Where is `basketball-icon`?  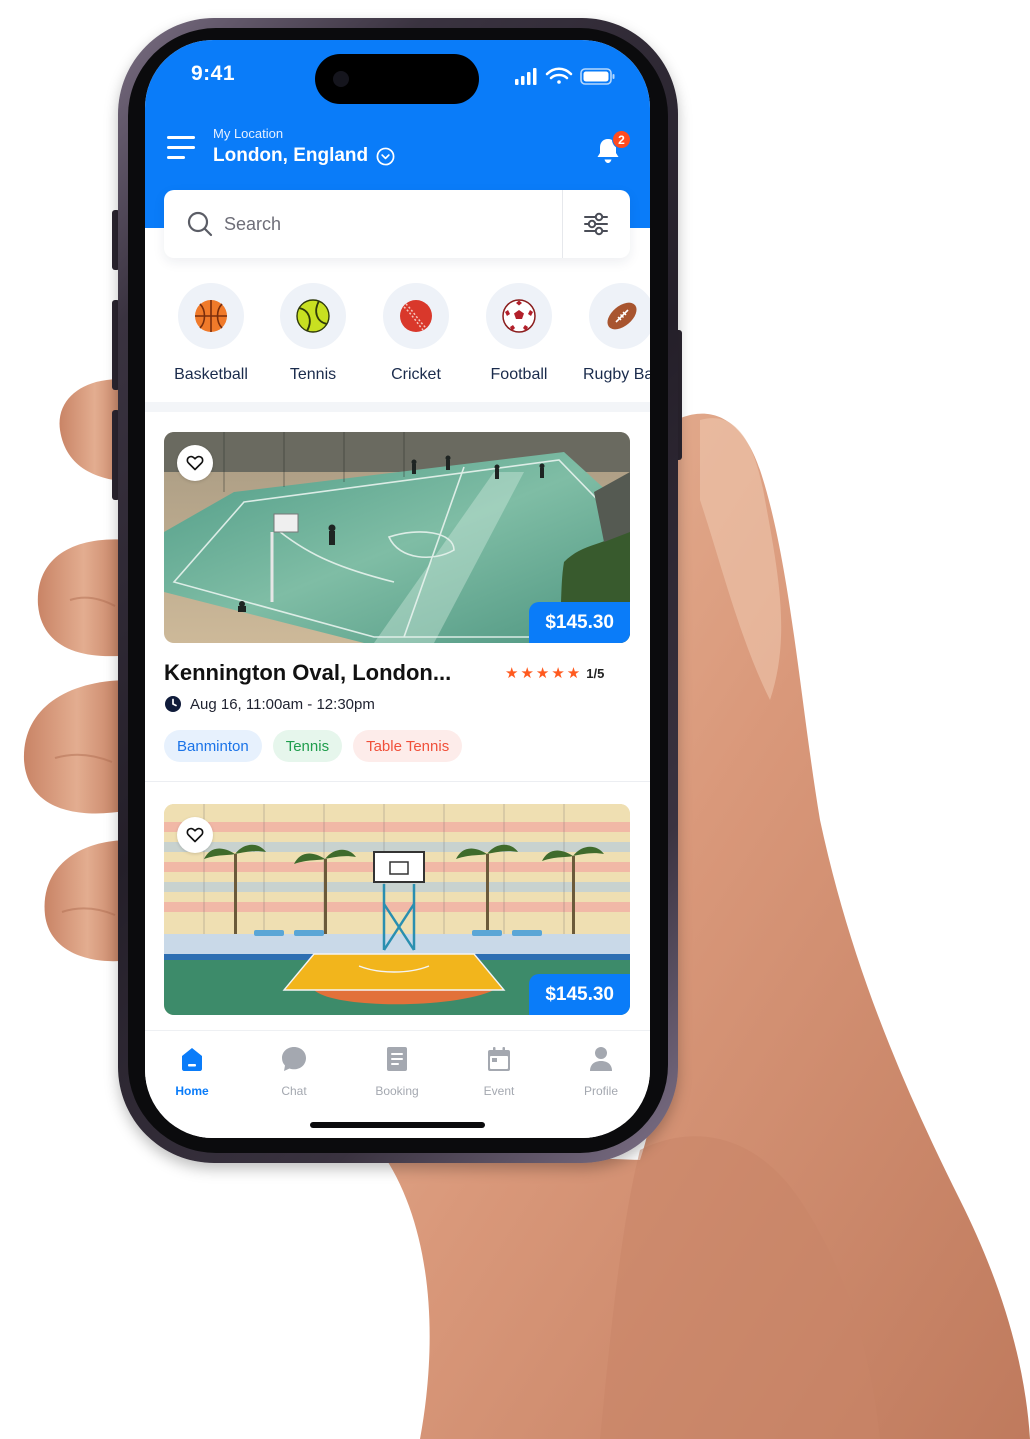 basketball-icon is located at coordinates (211, 316).